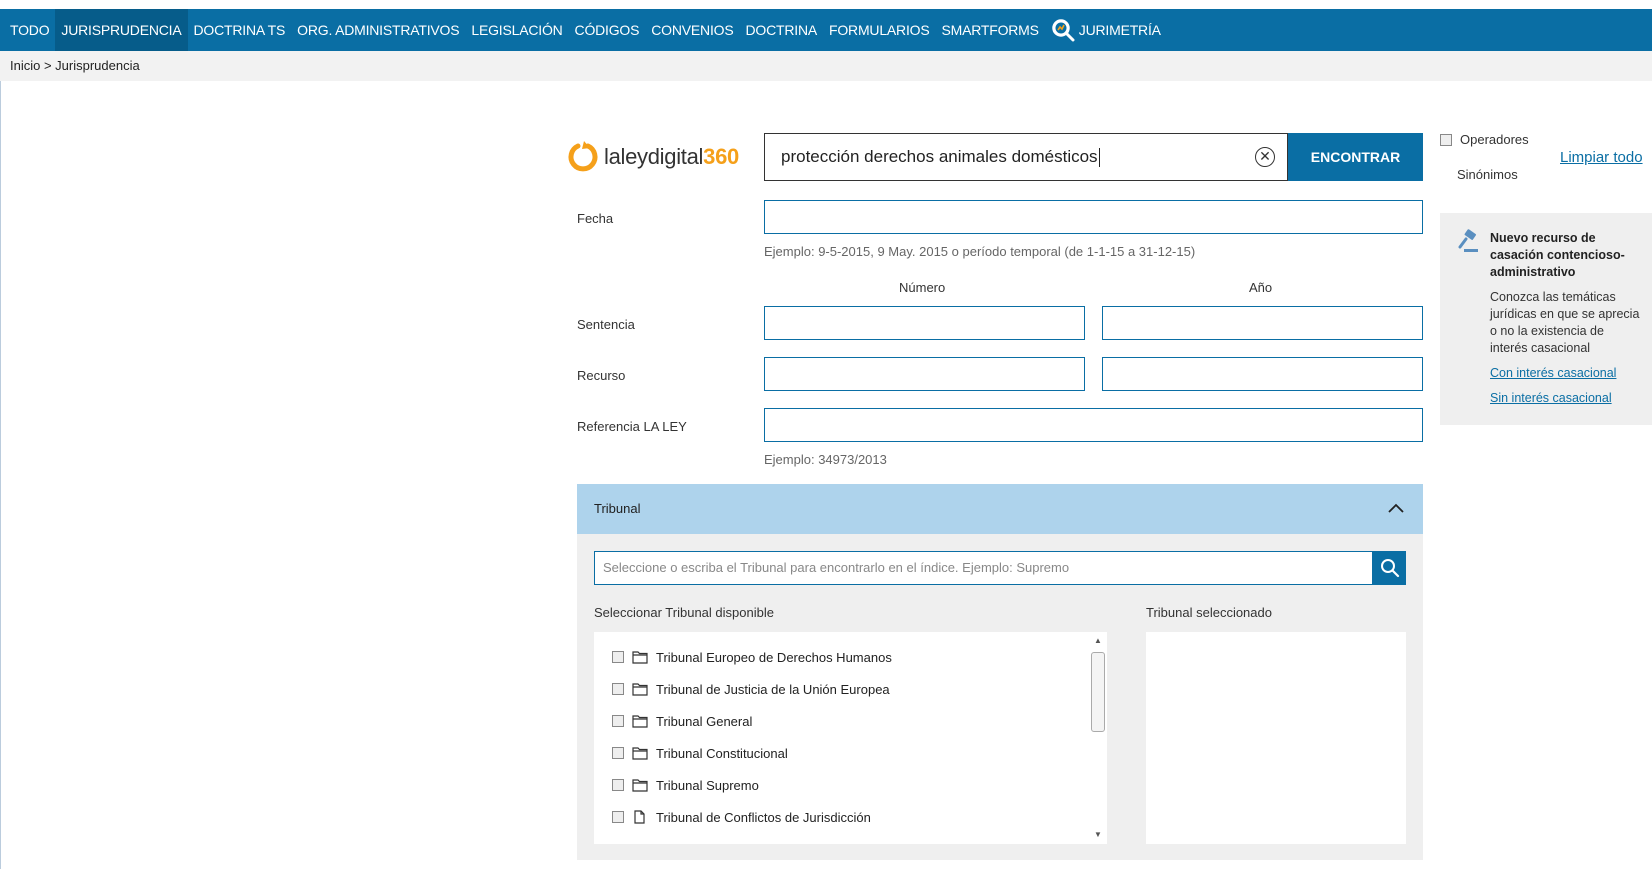 This screenshot has height=869, width=1652. What do you see at coordinates (607, 30) in the screenshot?
I see `nav-codigos: CÓDIGOS` at bounding box center [607, 30].